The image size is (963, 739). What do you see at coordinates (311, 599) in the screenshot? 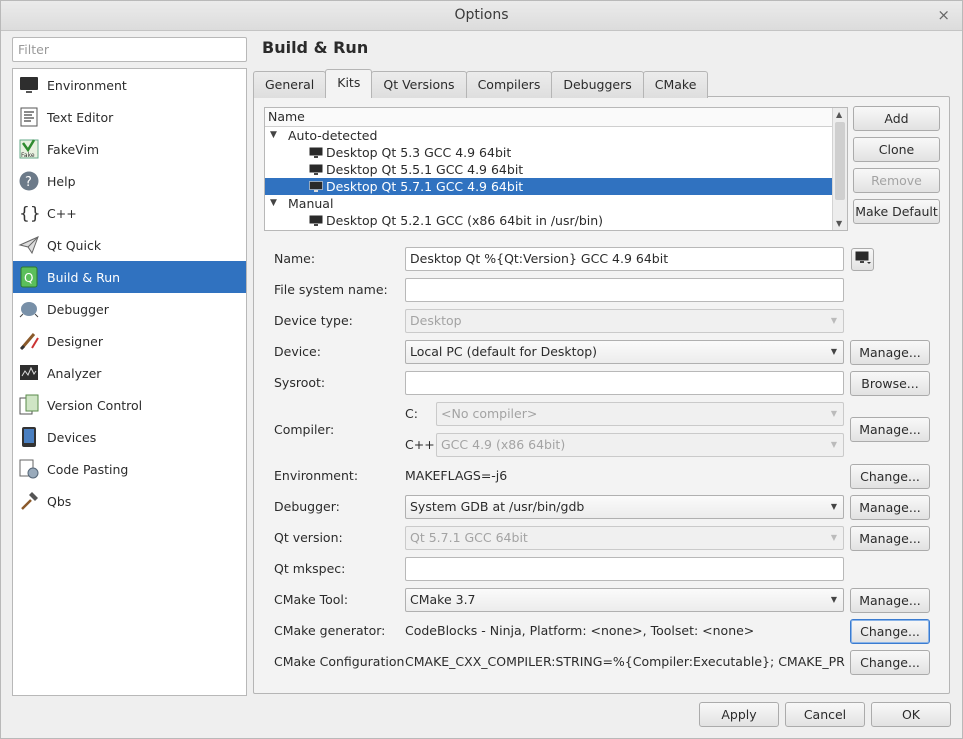
I see `cmake-tool-label: CMake Tool:` at bounding box center [311, 599].